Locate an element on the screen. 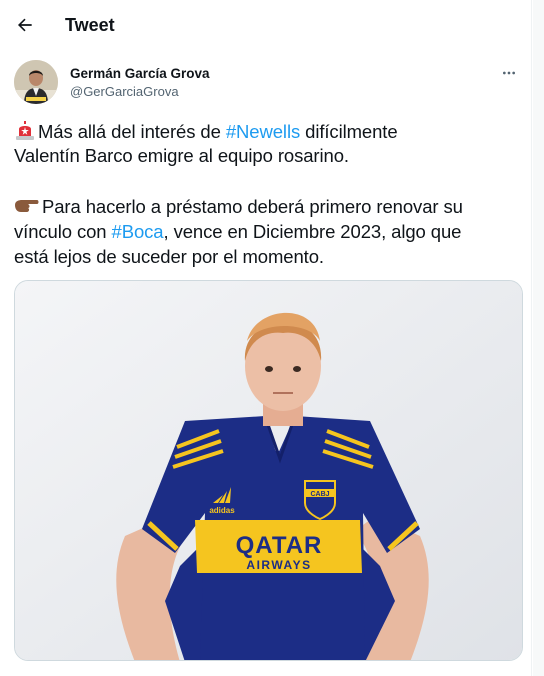 Image resolution: width=544 pixels, height=676 pixels. author-handle: @GerGarciaGrova is located at coordinates (124, 91).